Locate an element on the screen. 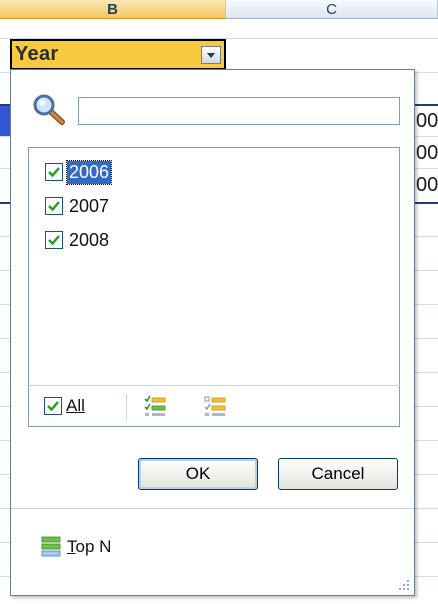 The height and width of the screenshot is (604, 438). filter-list-toolbar: All is located at coordinates (214, 406).